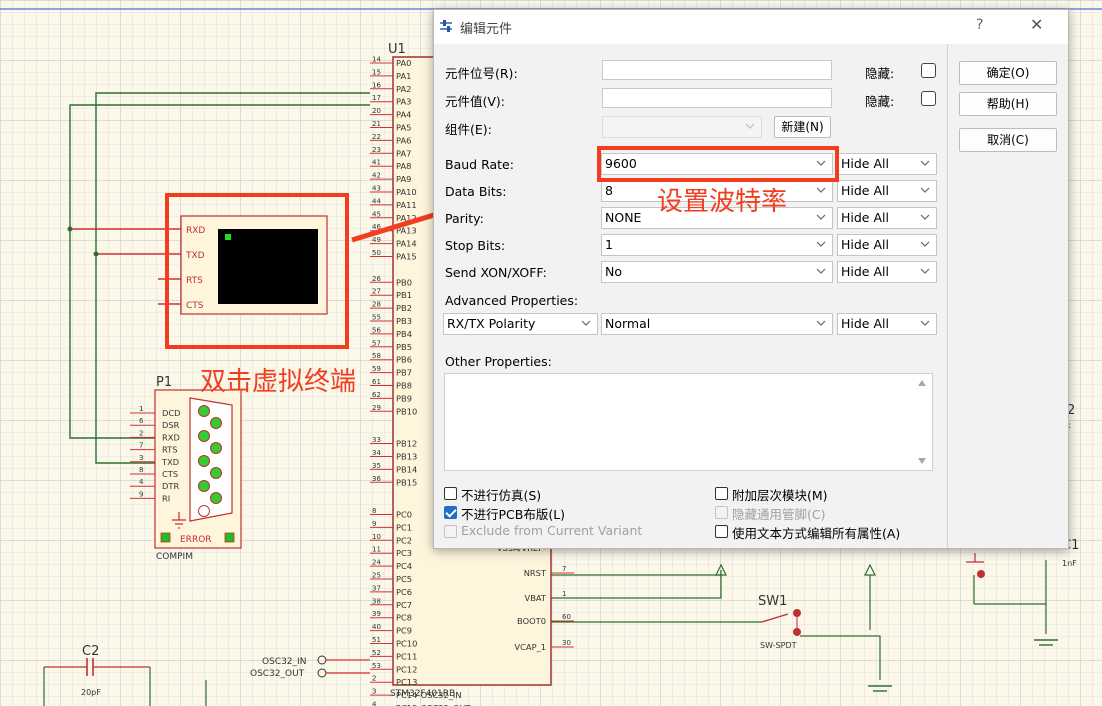 This screenshot has width=1102, height=706. I want to click on property-value-select: No, so click(717, 272).